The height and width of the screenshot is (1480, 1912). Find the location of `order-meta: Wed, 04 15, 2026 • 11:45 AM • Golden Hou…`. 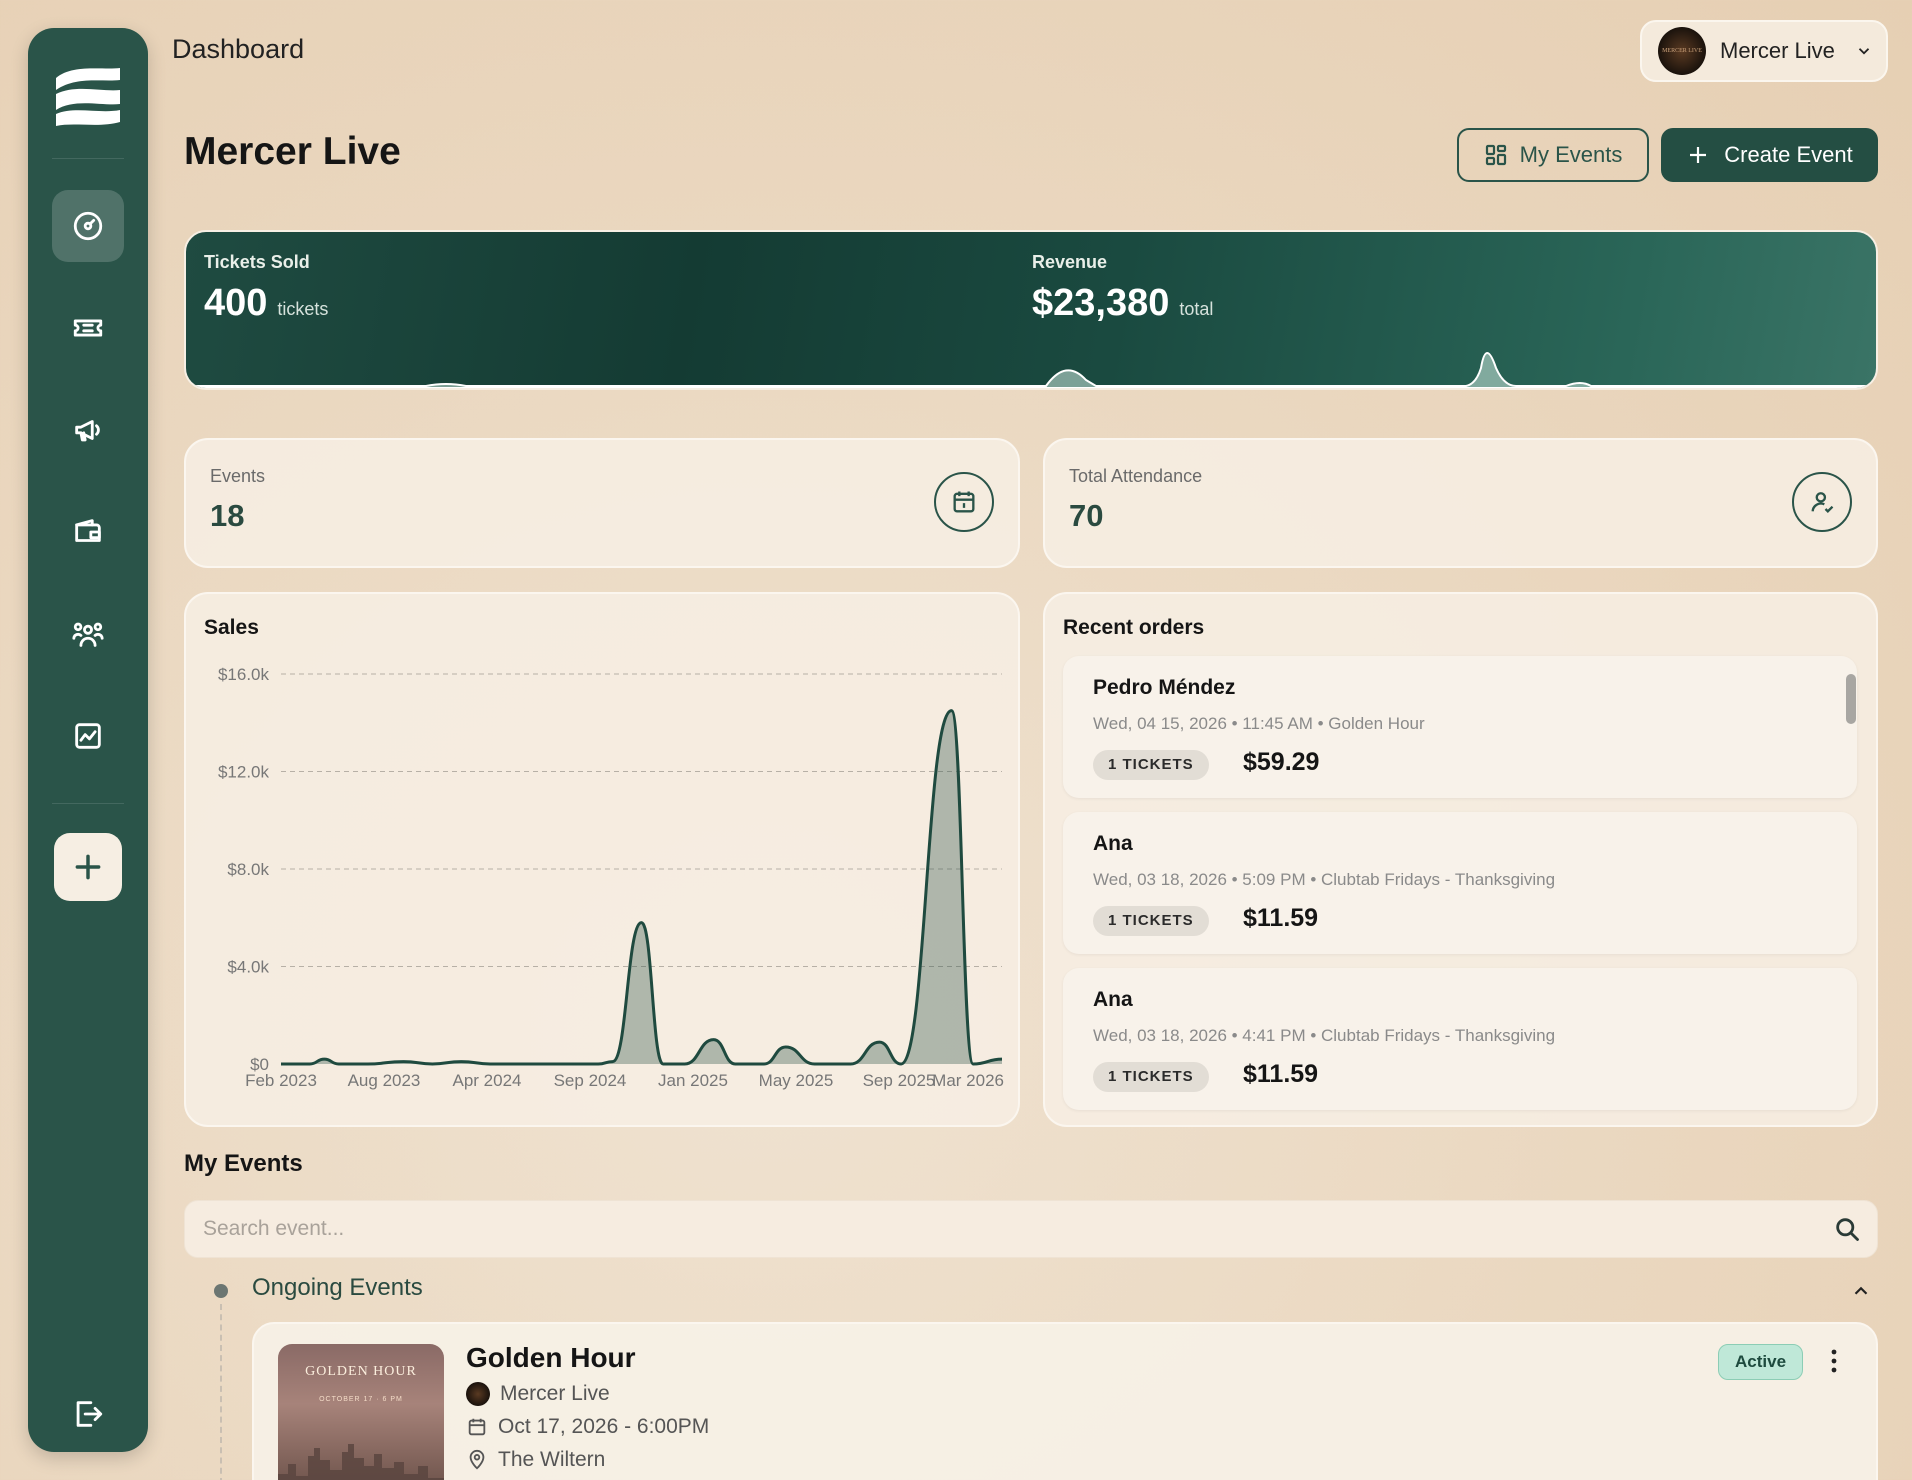

order-meta: Wed, 04 15, 2026 • 11:45 AM • Golden Hou… is located at coordinates (1259, 723).